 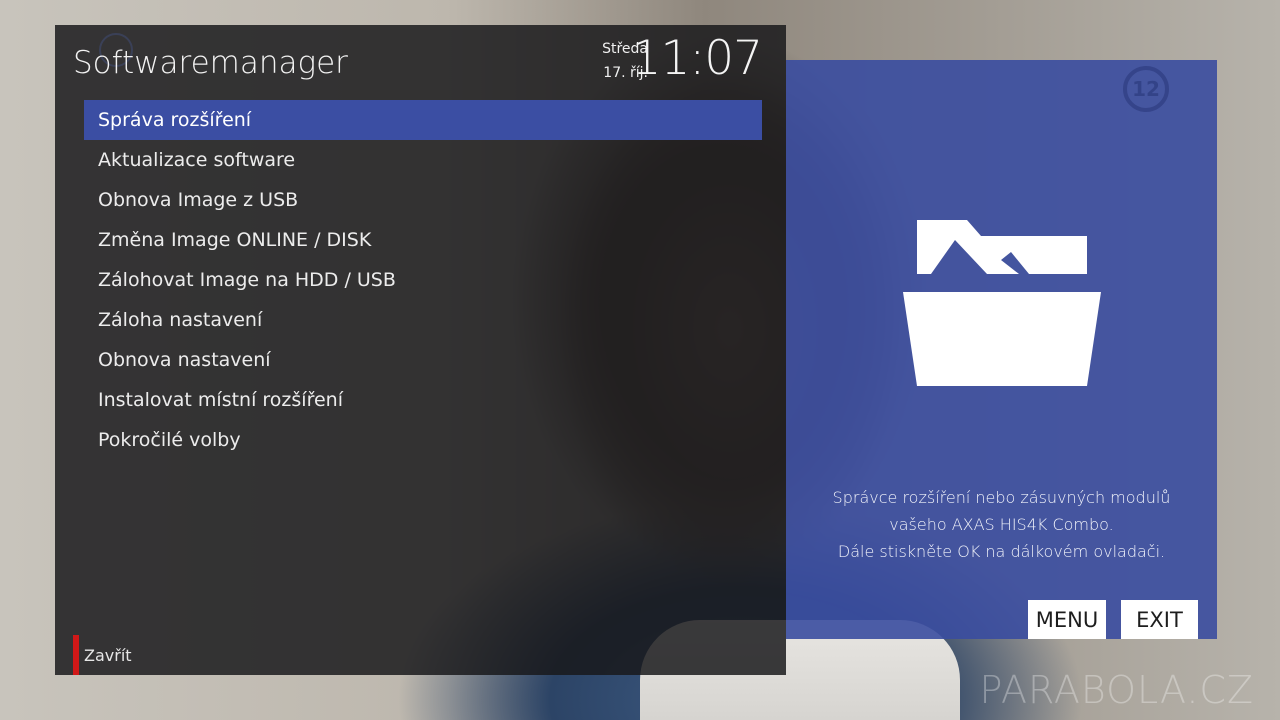 I want to click on page-title: Softwaremanager, so click(x=210, y=63).